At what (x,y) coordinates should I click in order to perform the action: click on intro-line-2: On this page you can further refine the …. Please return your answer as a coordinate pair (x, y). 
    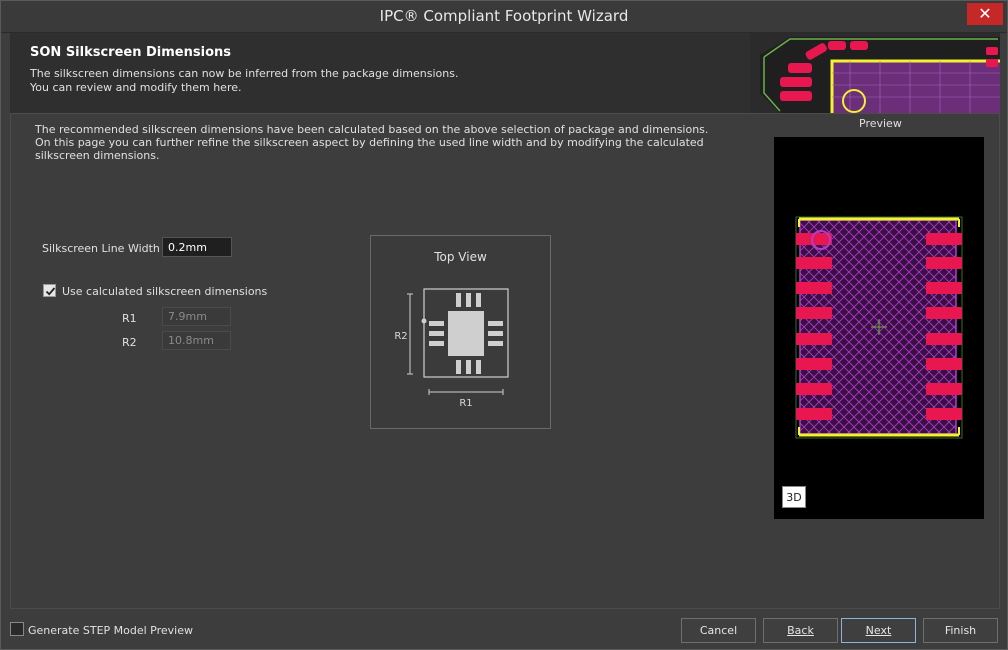
    Looking at the image, I should click on (369, 142).